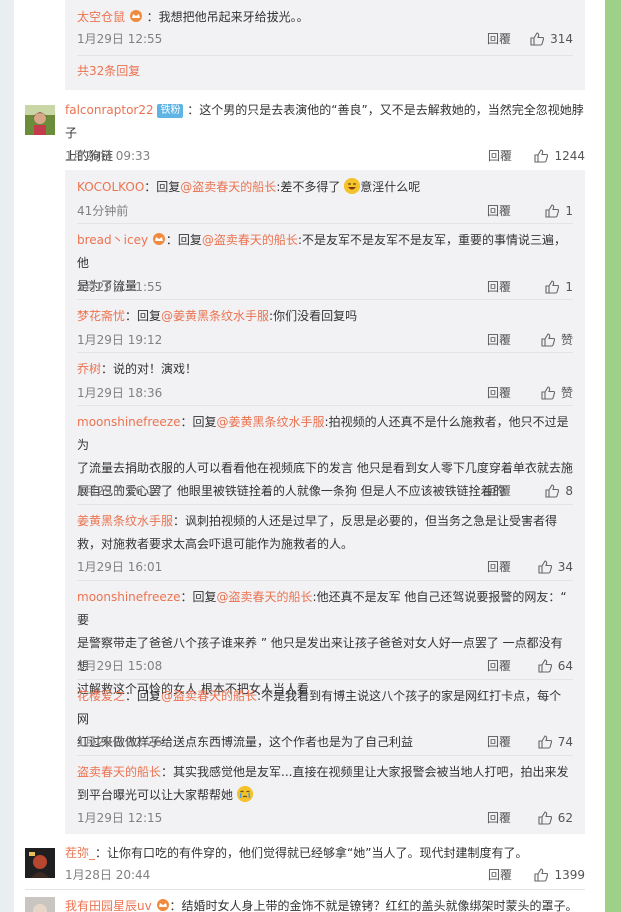 The width and height of the screenshot is (621, 912). Describe the element at coordinates (365, 772) in the screenshot. I see `reply-text: ：其实我感觉他是友军...直接在视频里让大家报警会被当地人打吧，拍出来发` at that location.